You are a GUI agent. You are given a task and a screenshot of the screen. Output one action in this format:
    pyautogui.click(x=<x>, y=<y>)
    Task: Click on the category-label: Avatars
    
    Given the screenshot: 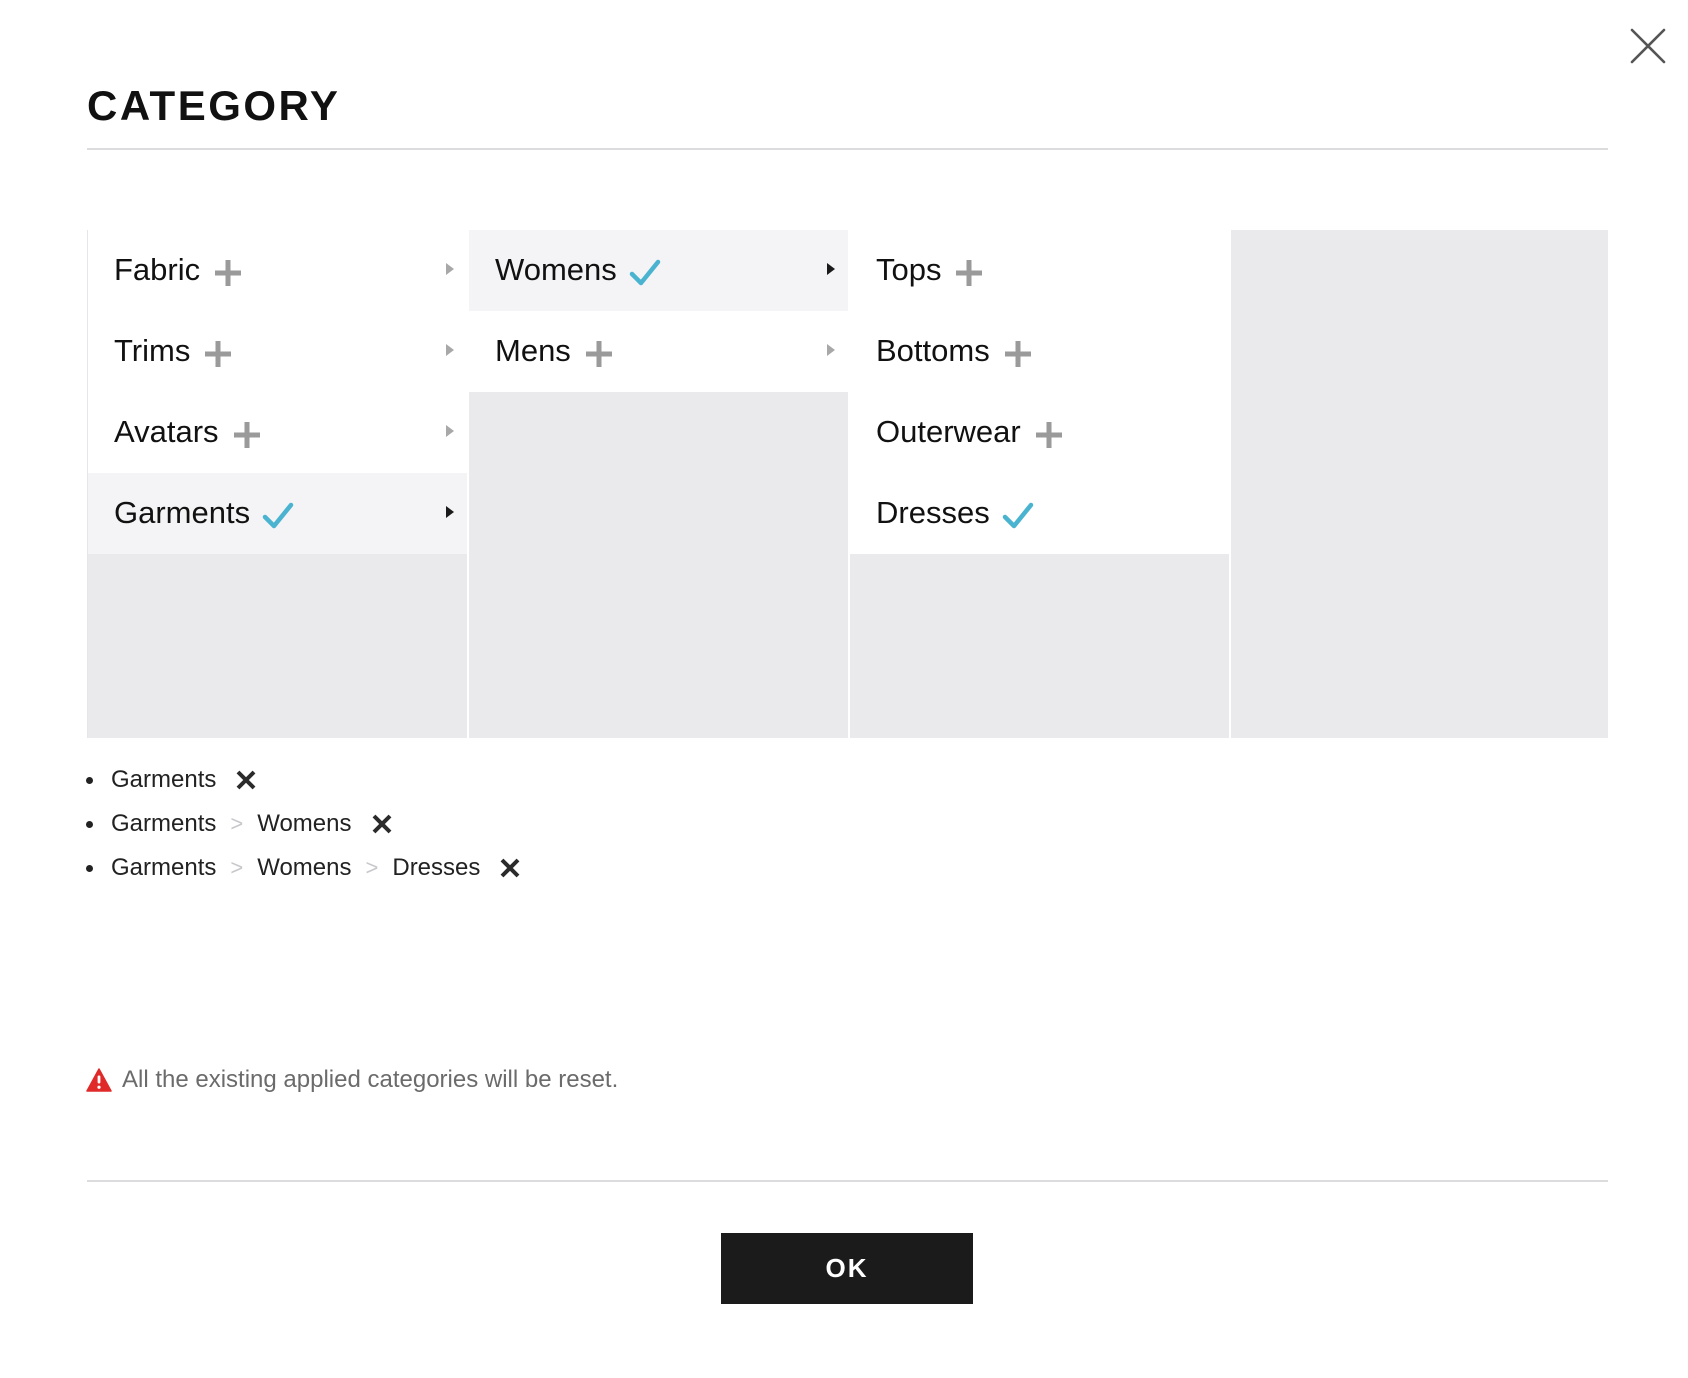 What is the action you would take?
    pyautogui.click(x=166, y=431)
    